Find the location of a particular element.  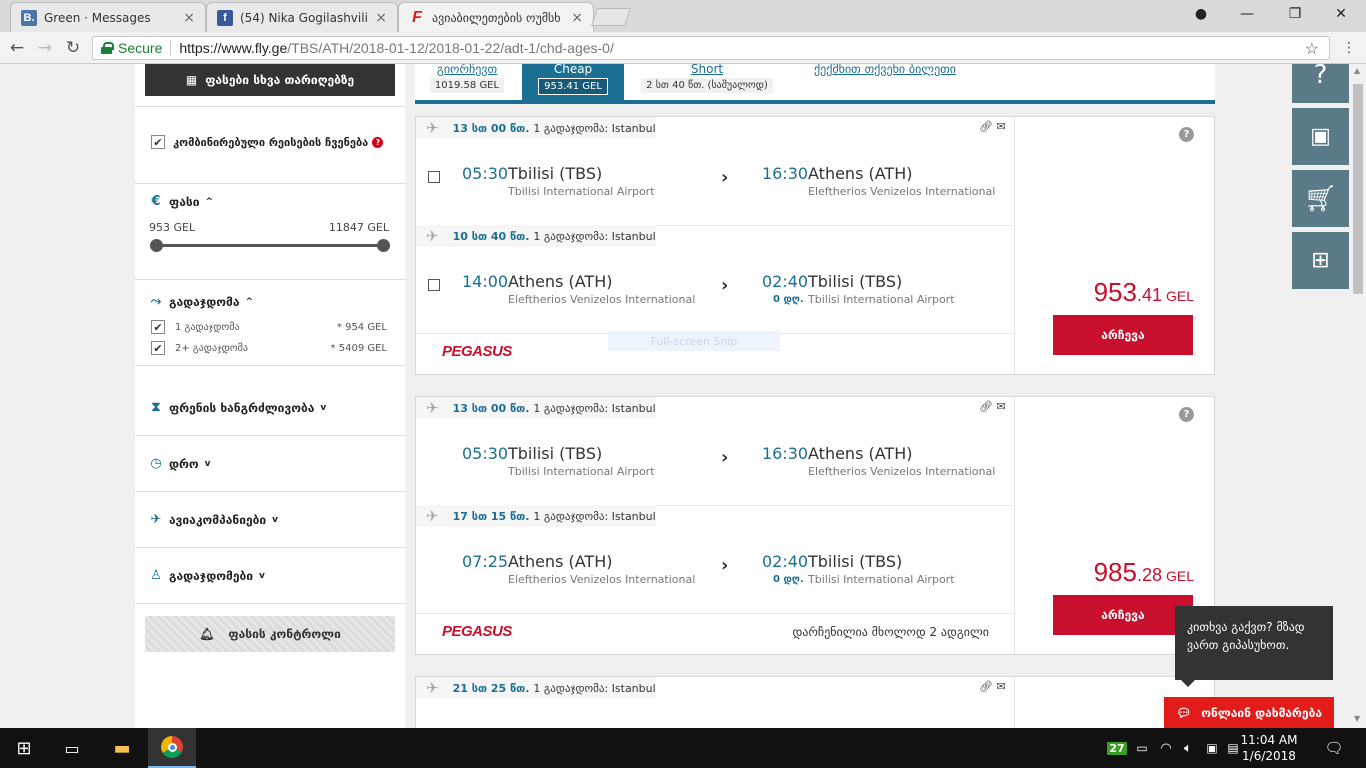

combined-flights-checkbox is located at coordinates (158, 142).